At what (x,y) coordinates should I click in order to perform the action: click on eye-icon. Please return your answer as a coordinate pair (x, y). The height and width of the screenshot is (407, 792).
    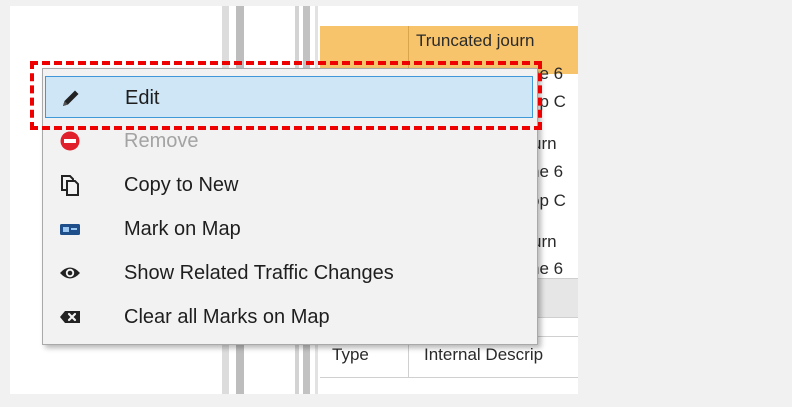
    Looking at the image, I should click on (70, 273).